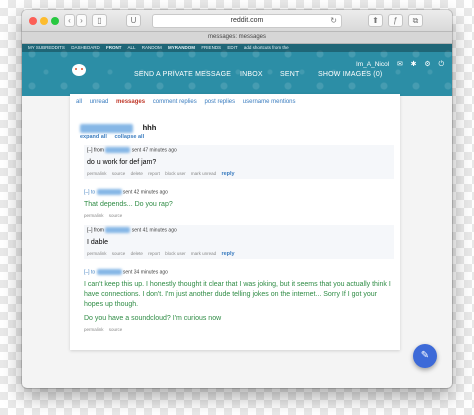 The width and height of the screenshot is (474, 415). What do you see at coordinates (400, 64) in the screenshot?
I see `mail-icon: ✉` at bounding box center [400, 64].